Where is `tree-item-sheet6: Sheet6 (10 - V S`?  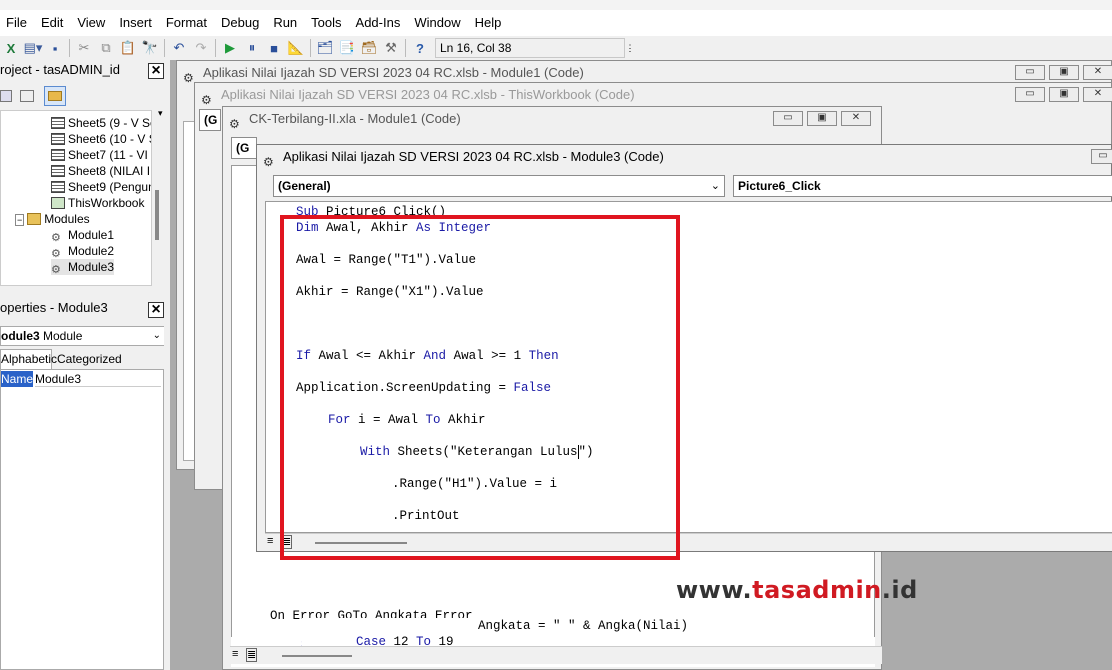 tree-item-sheet6: Sheet6 (10 - V S is located at coordinates (101, 139).